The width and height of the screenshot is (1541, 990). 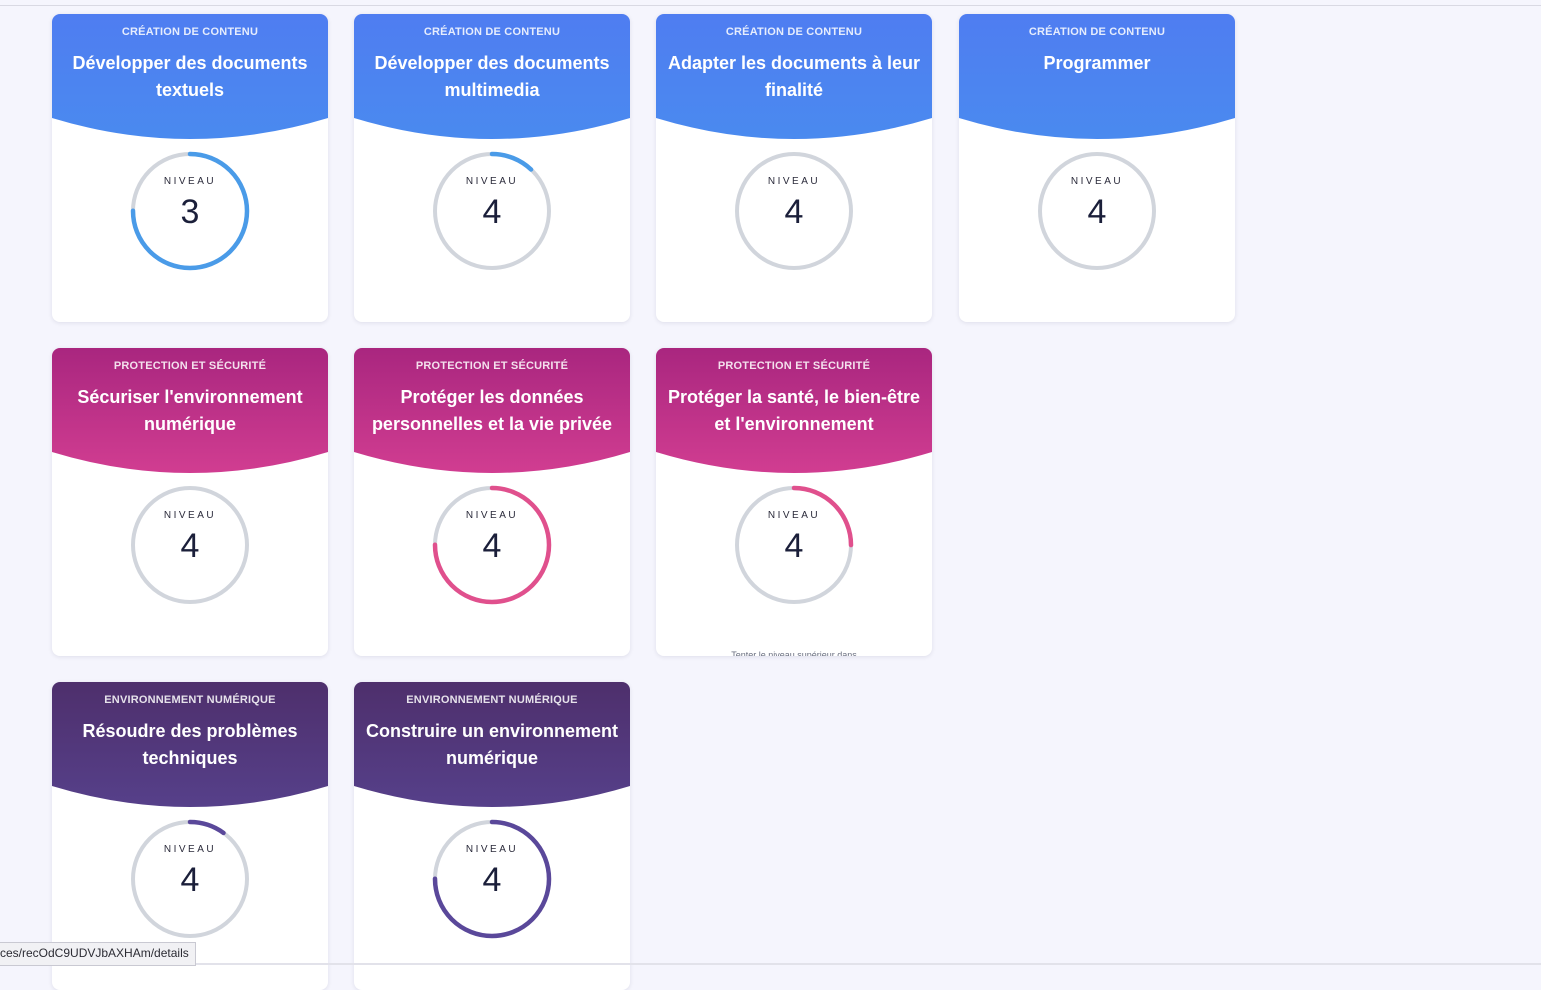 I want to click on card-title: Programmer, so click(x=1097, y=63).